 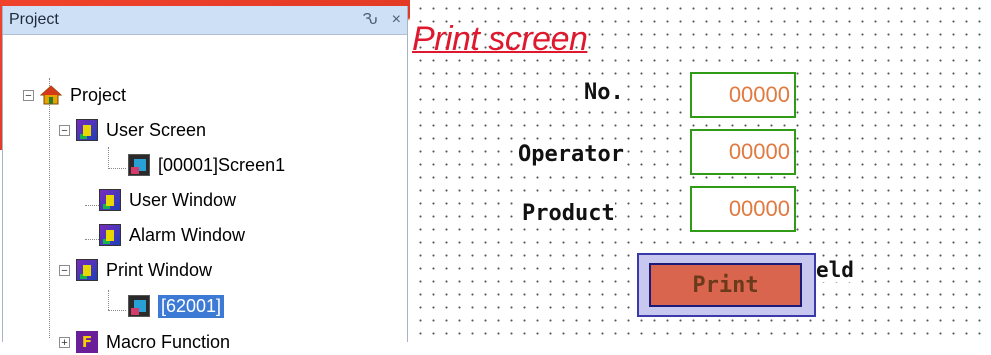 I want to click on tree-item-alarm-window: Alarm Window, so click(x=172, y=235).